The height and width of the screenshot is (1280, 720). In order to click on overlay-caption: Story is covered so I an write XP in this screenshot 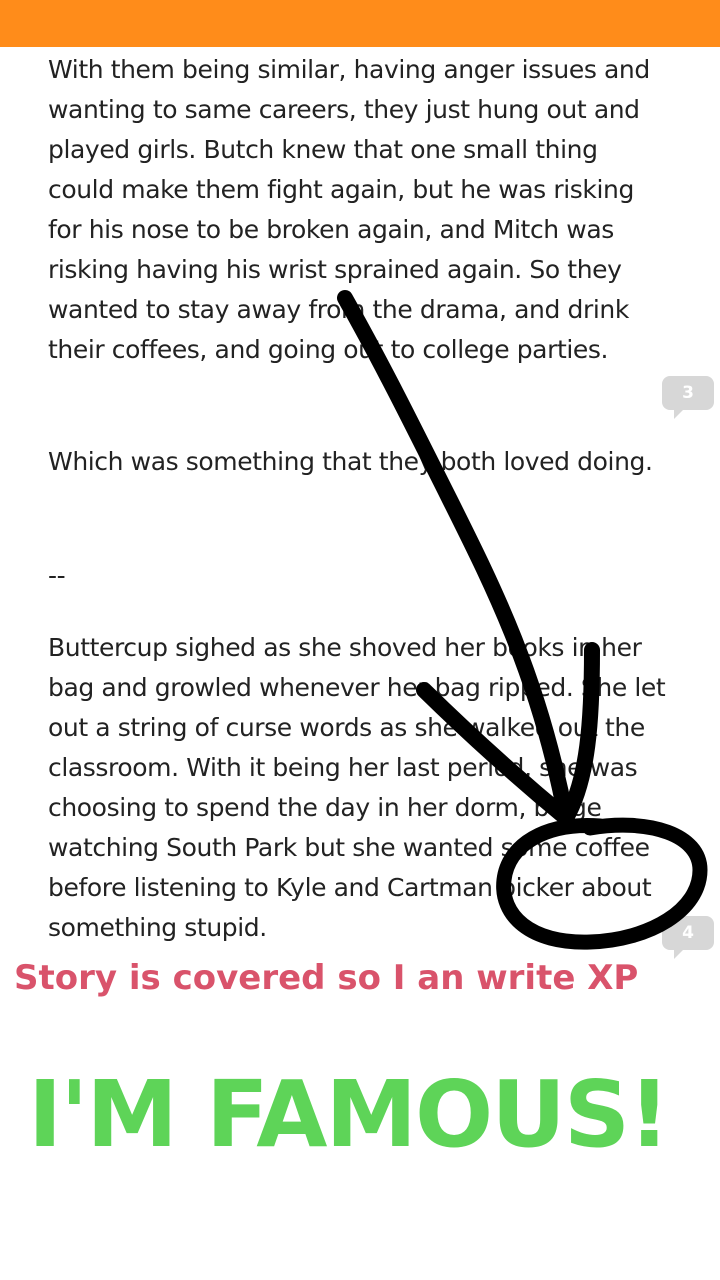, I will do `click(326, 978)`.